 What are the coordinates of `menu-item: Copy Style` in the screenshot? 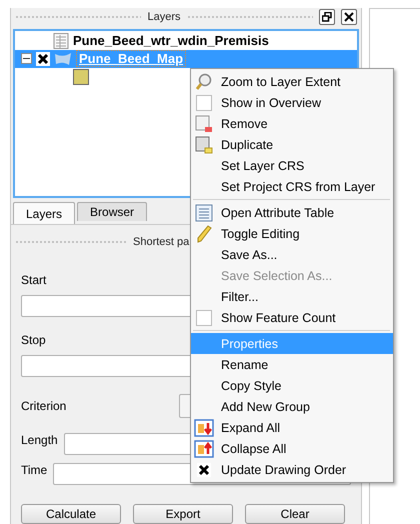 It's located at (292, 385).